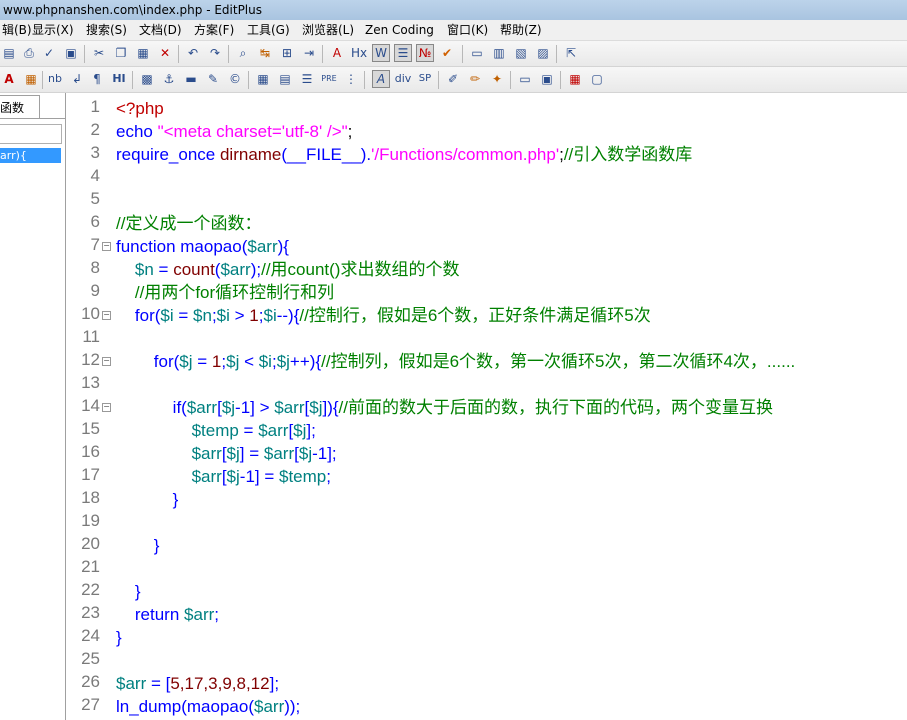 This screenshot has height=720, width=907. I want to click on auto-complete-icon: A, so click(381, 79).